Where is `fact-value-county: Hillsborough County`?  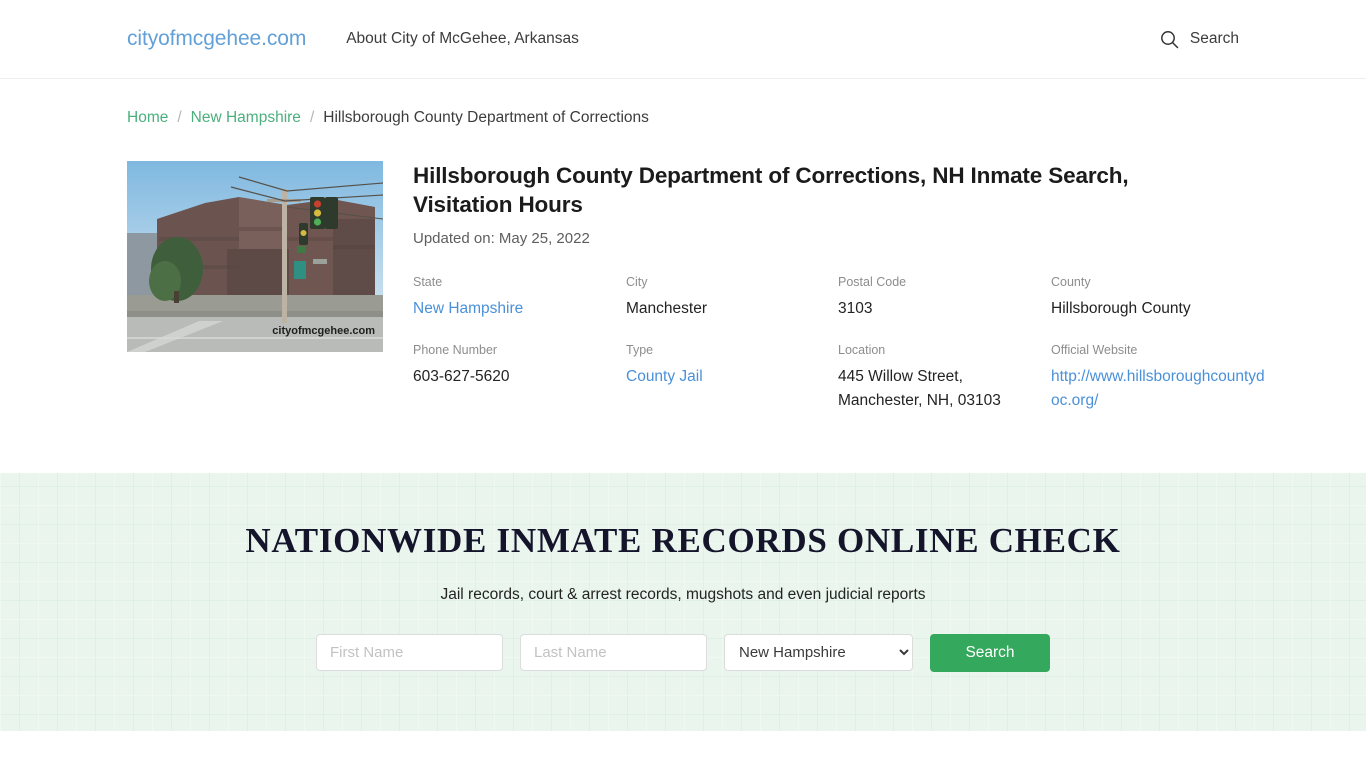 fact-value-county: Hillsborough County is located at coordinates (1121, 309).